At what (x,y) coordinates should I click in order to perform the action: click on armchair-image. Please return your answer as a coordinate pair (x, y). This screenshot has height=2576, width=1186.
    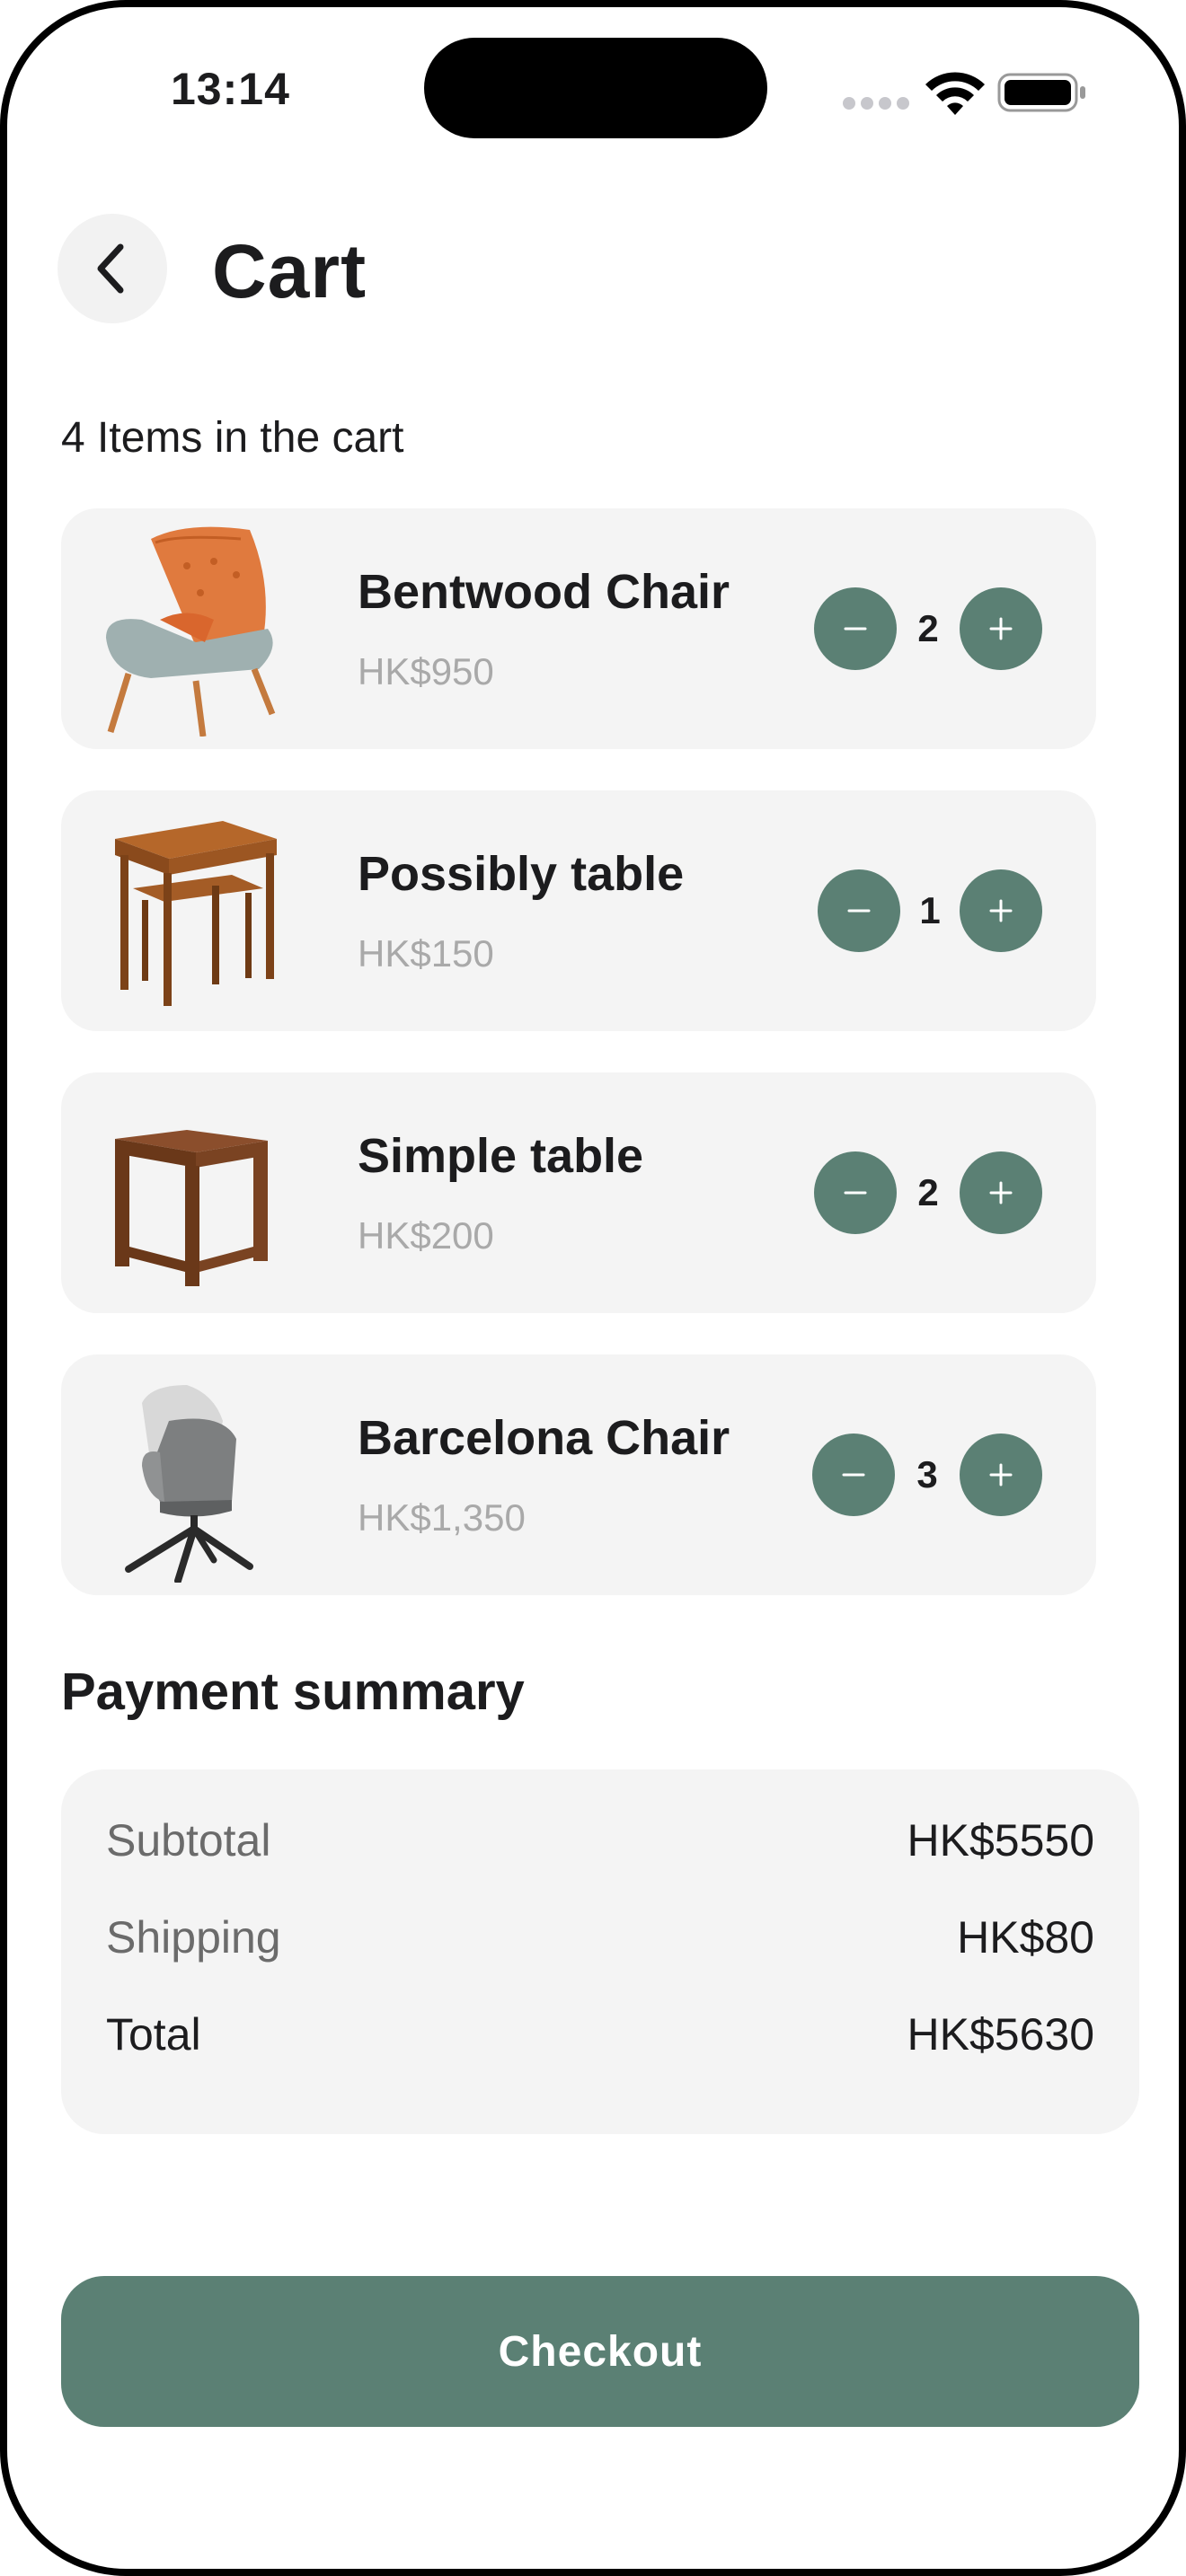
    Looking at the image, I should click on (191, 631).